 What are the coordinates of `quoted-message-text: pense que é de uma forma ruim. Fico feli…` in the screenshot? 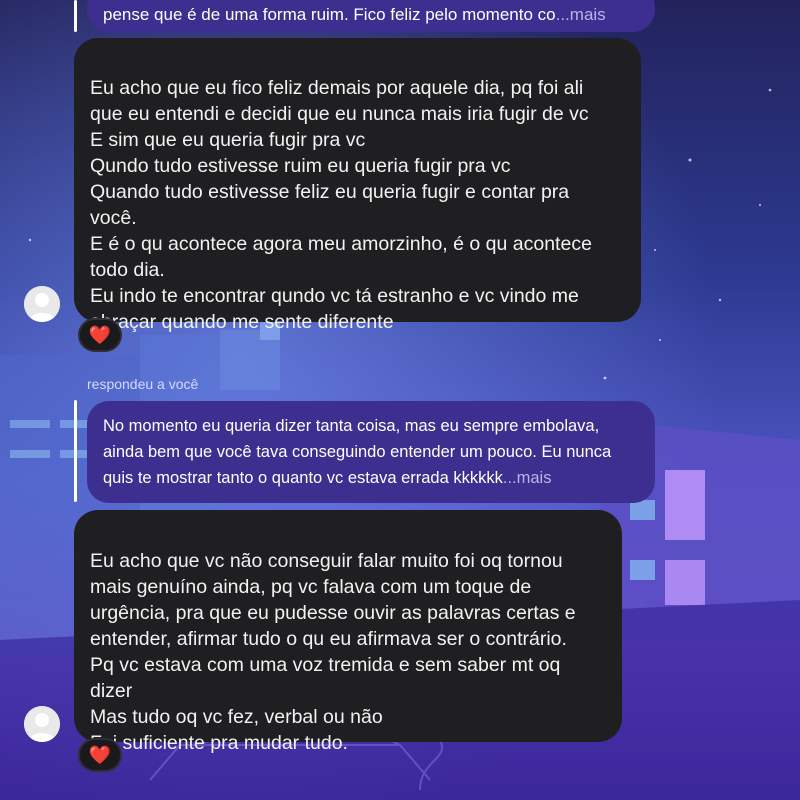 It's located at (329, 14).